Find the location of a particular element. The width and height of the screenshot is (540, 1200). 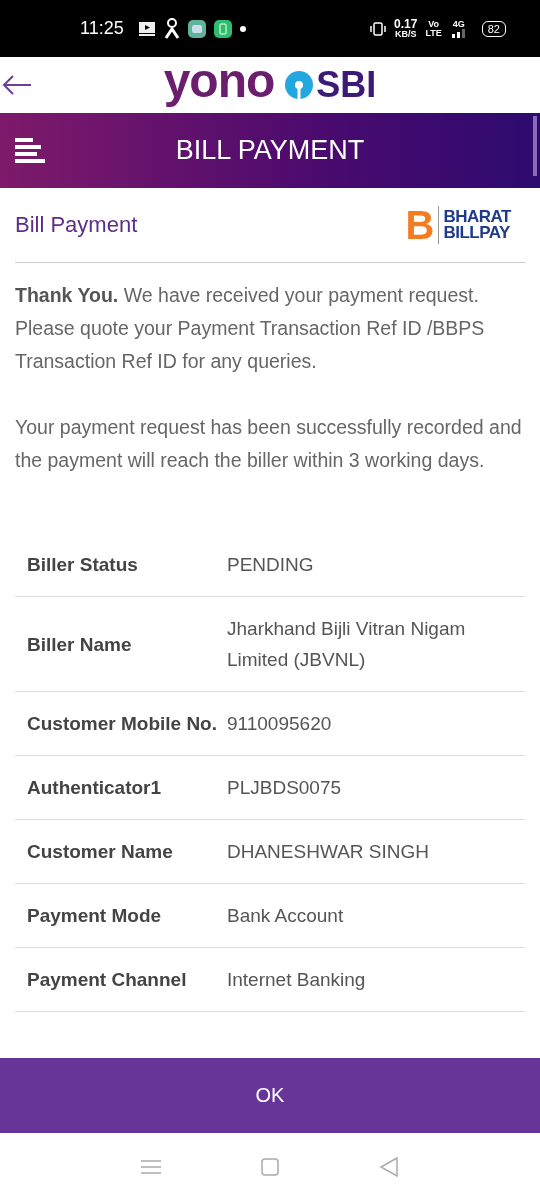

detail-label: Payment Channel is located at coordinates (107, 980).